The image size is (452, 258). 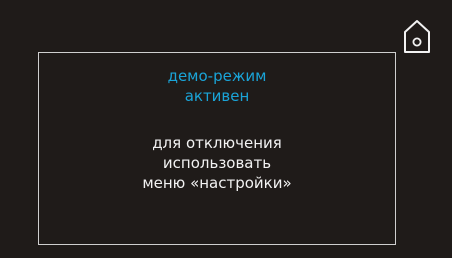 I want to click on demo-mode-status-line: активен, so click(x=217, y=96).